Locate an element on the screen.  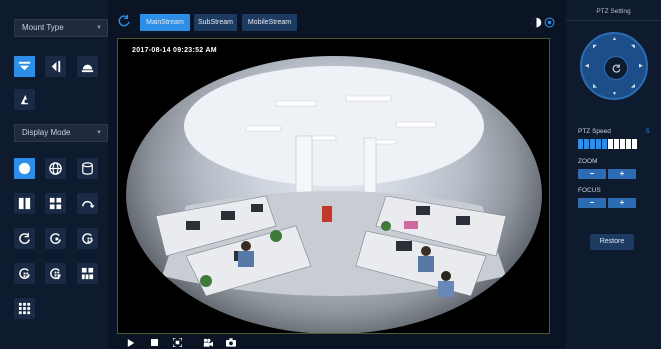
desktop-mount-icon is located at coordinates (87, 68).